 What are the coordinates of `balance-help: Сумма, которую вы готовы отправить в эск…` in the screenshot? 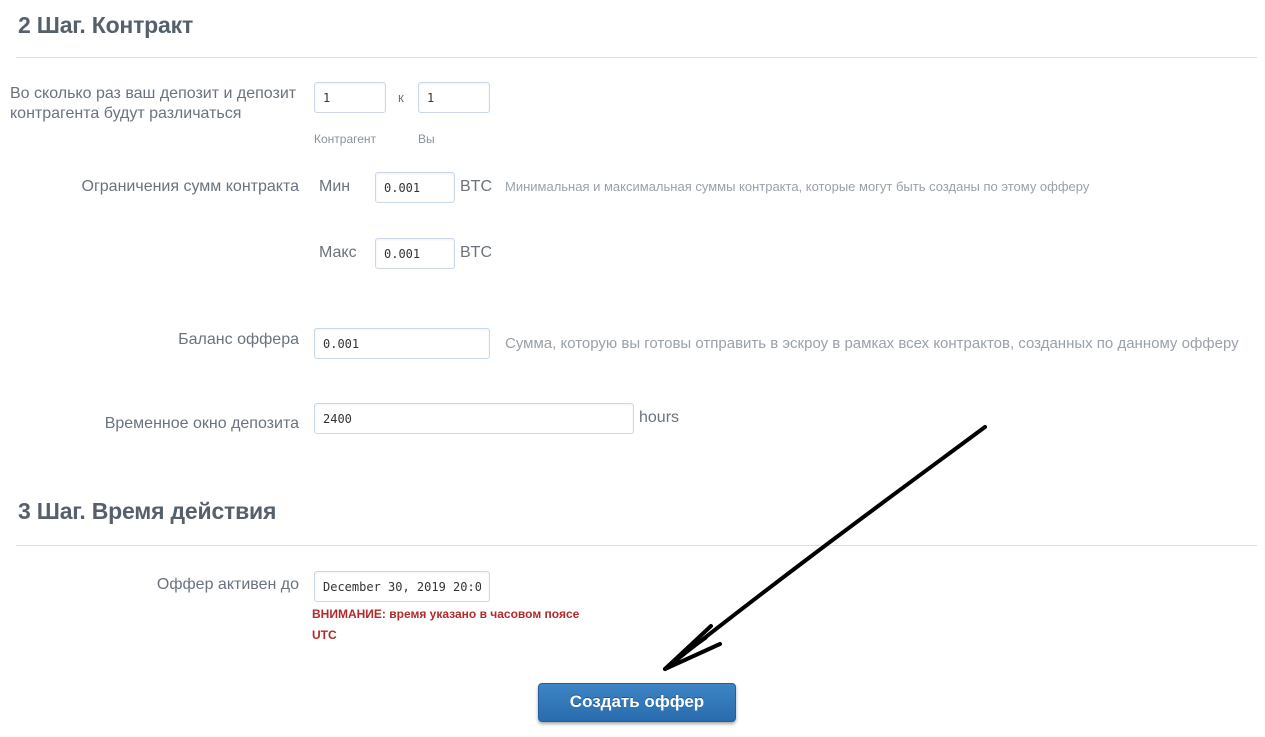 It's located at (872, 343).